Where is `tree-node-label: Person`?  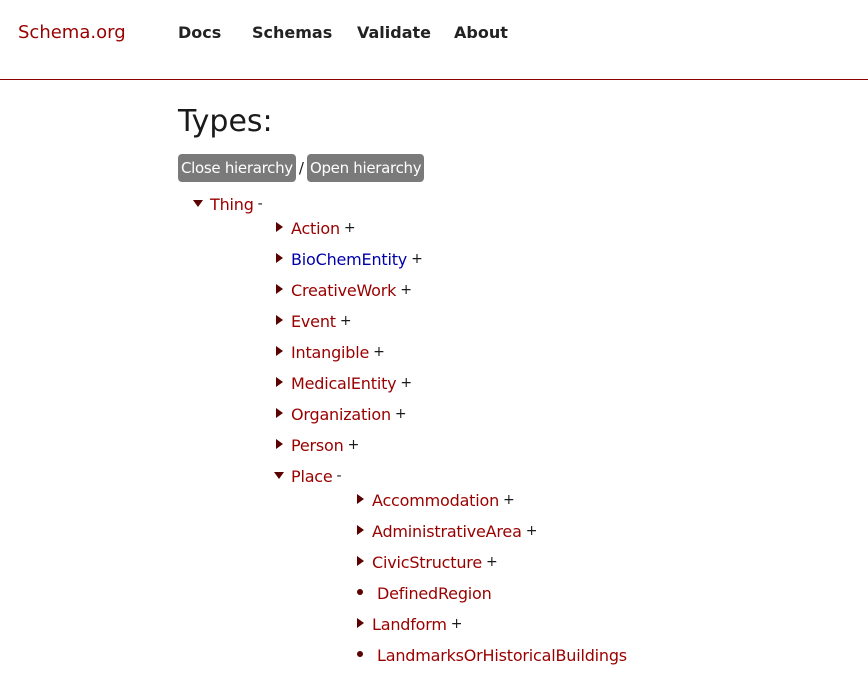 tree-node-label: Person is located at coordinates (317, 445).